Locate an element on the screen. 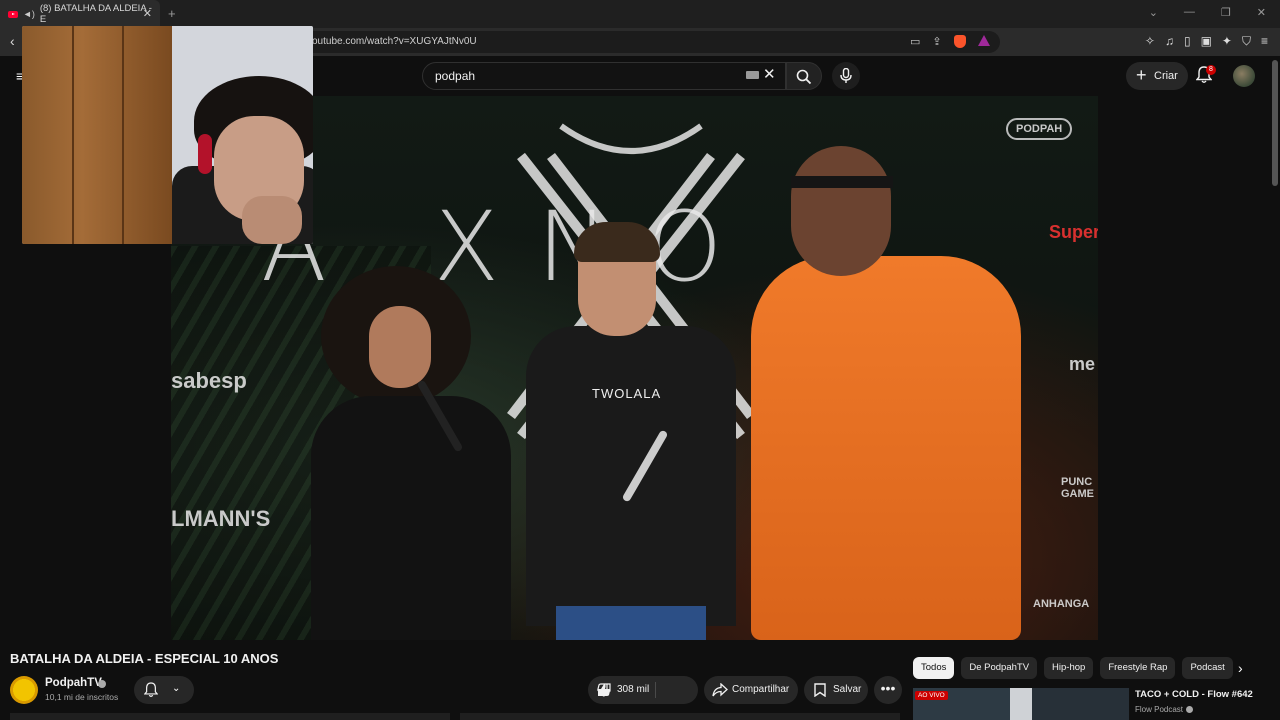  microphone-icon is located at coordinates (846, 75).